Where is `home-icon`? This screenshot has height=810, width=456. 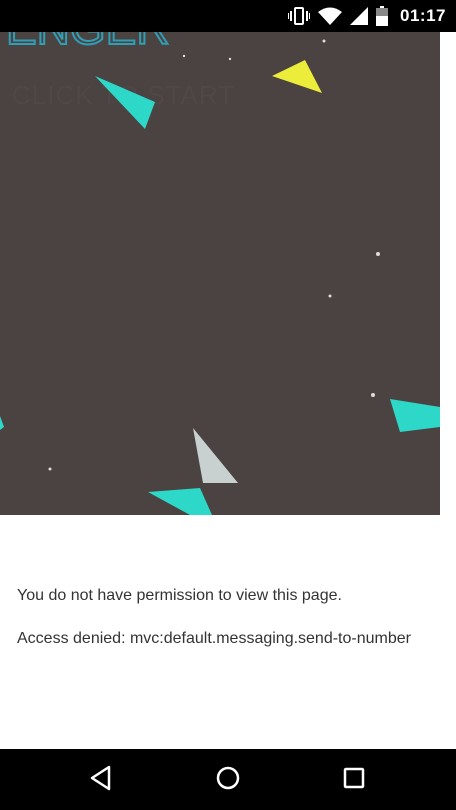 home-icon is located at coordinates (228, 780).